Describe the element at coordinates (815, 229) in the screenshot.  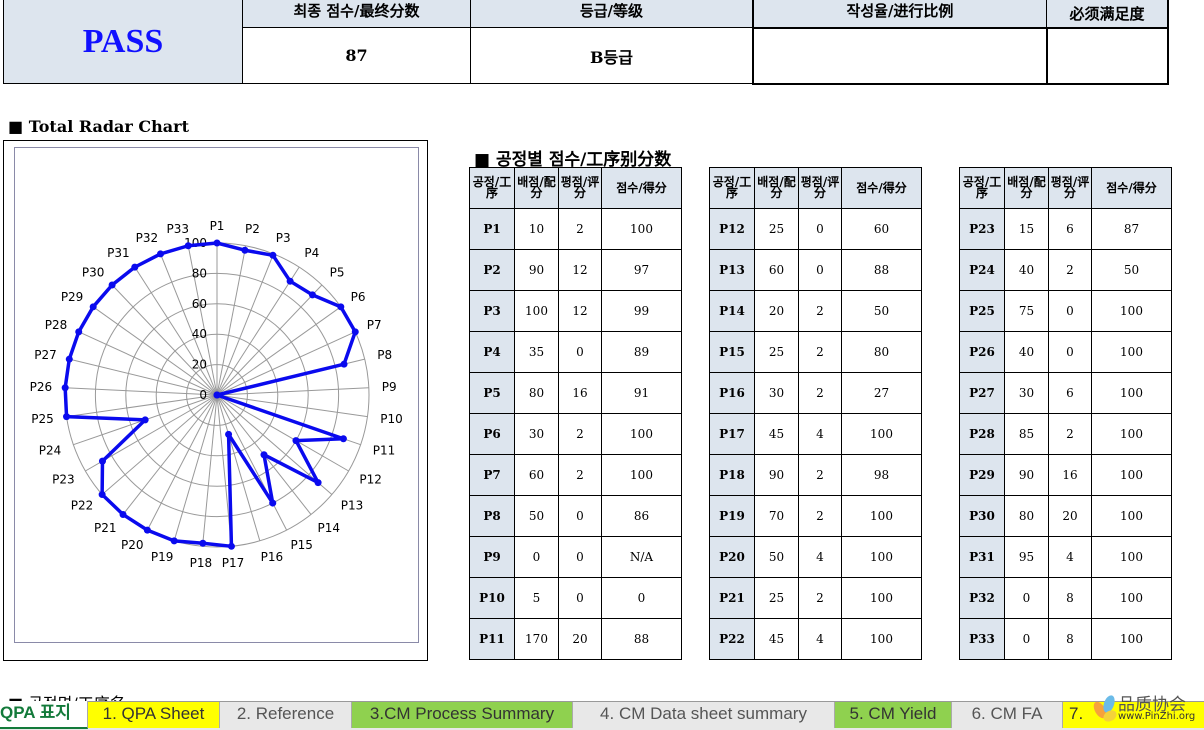
I see `table-row: P12 25 0 60` at that location.